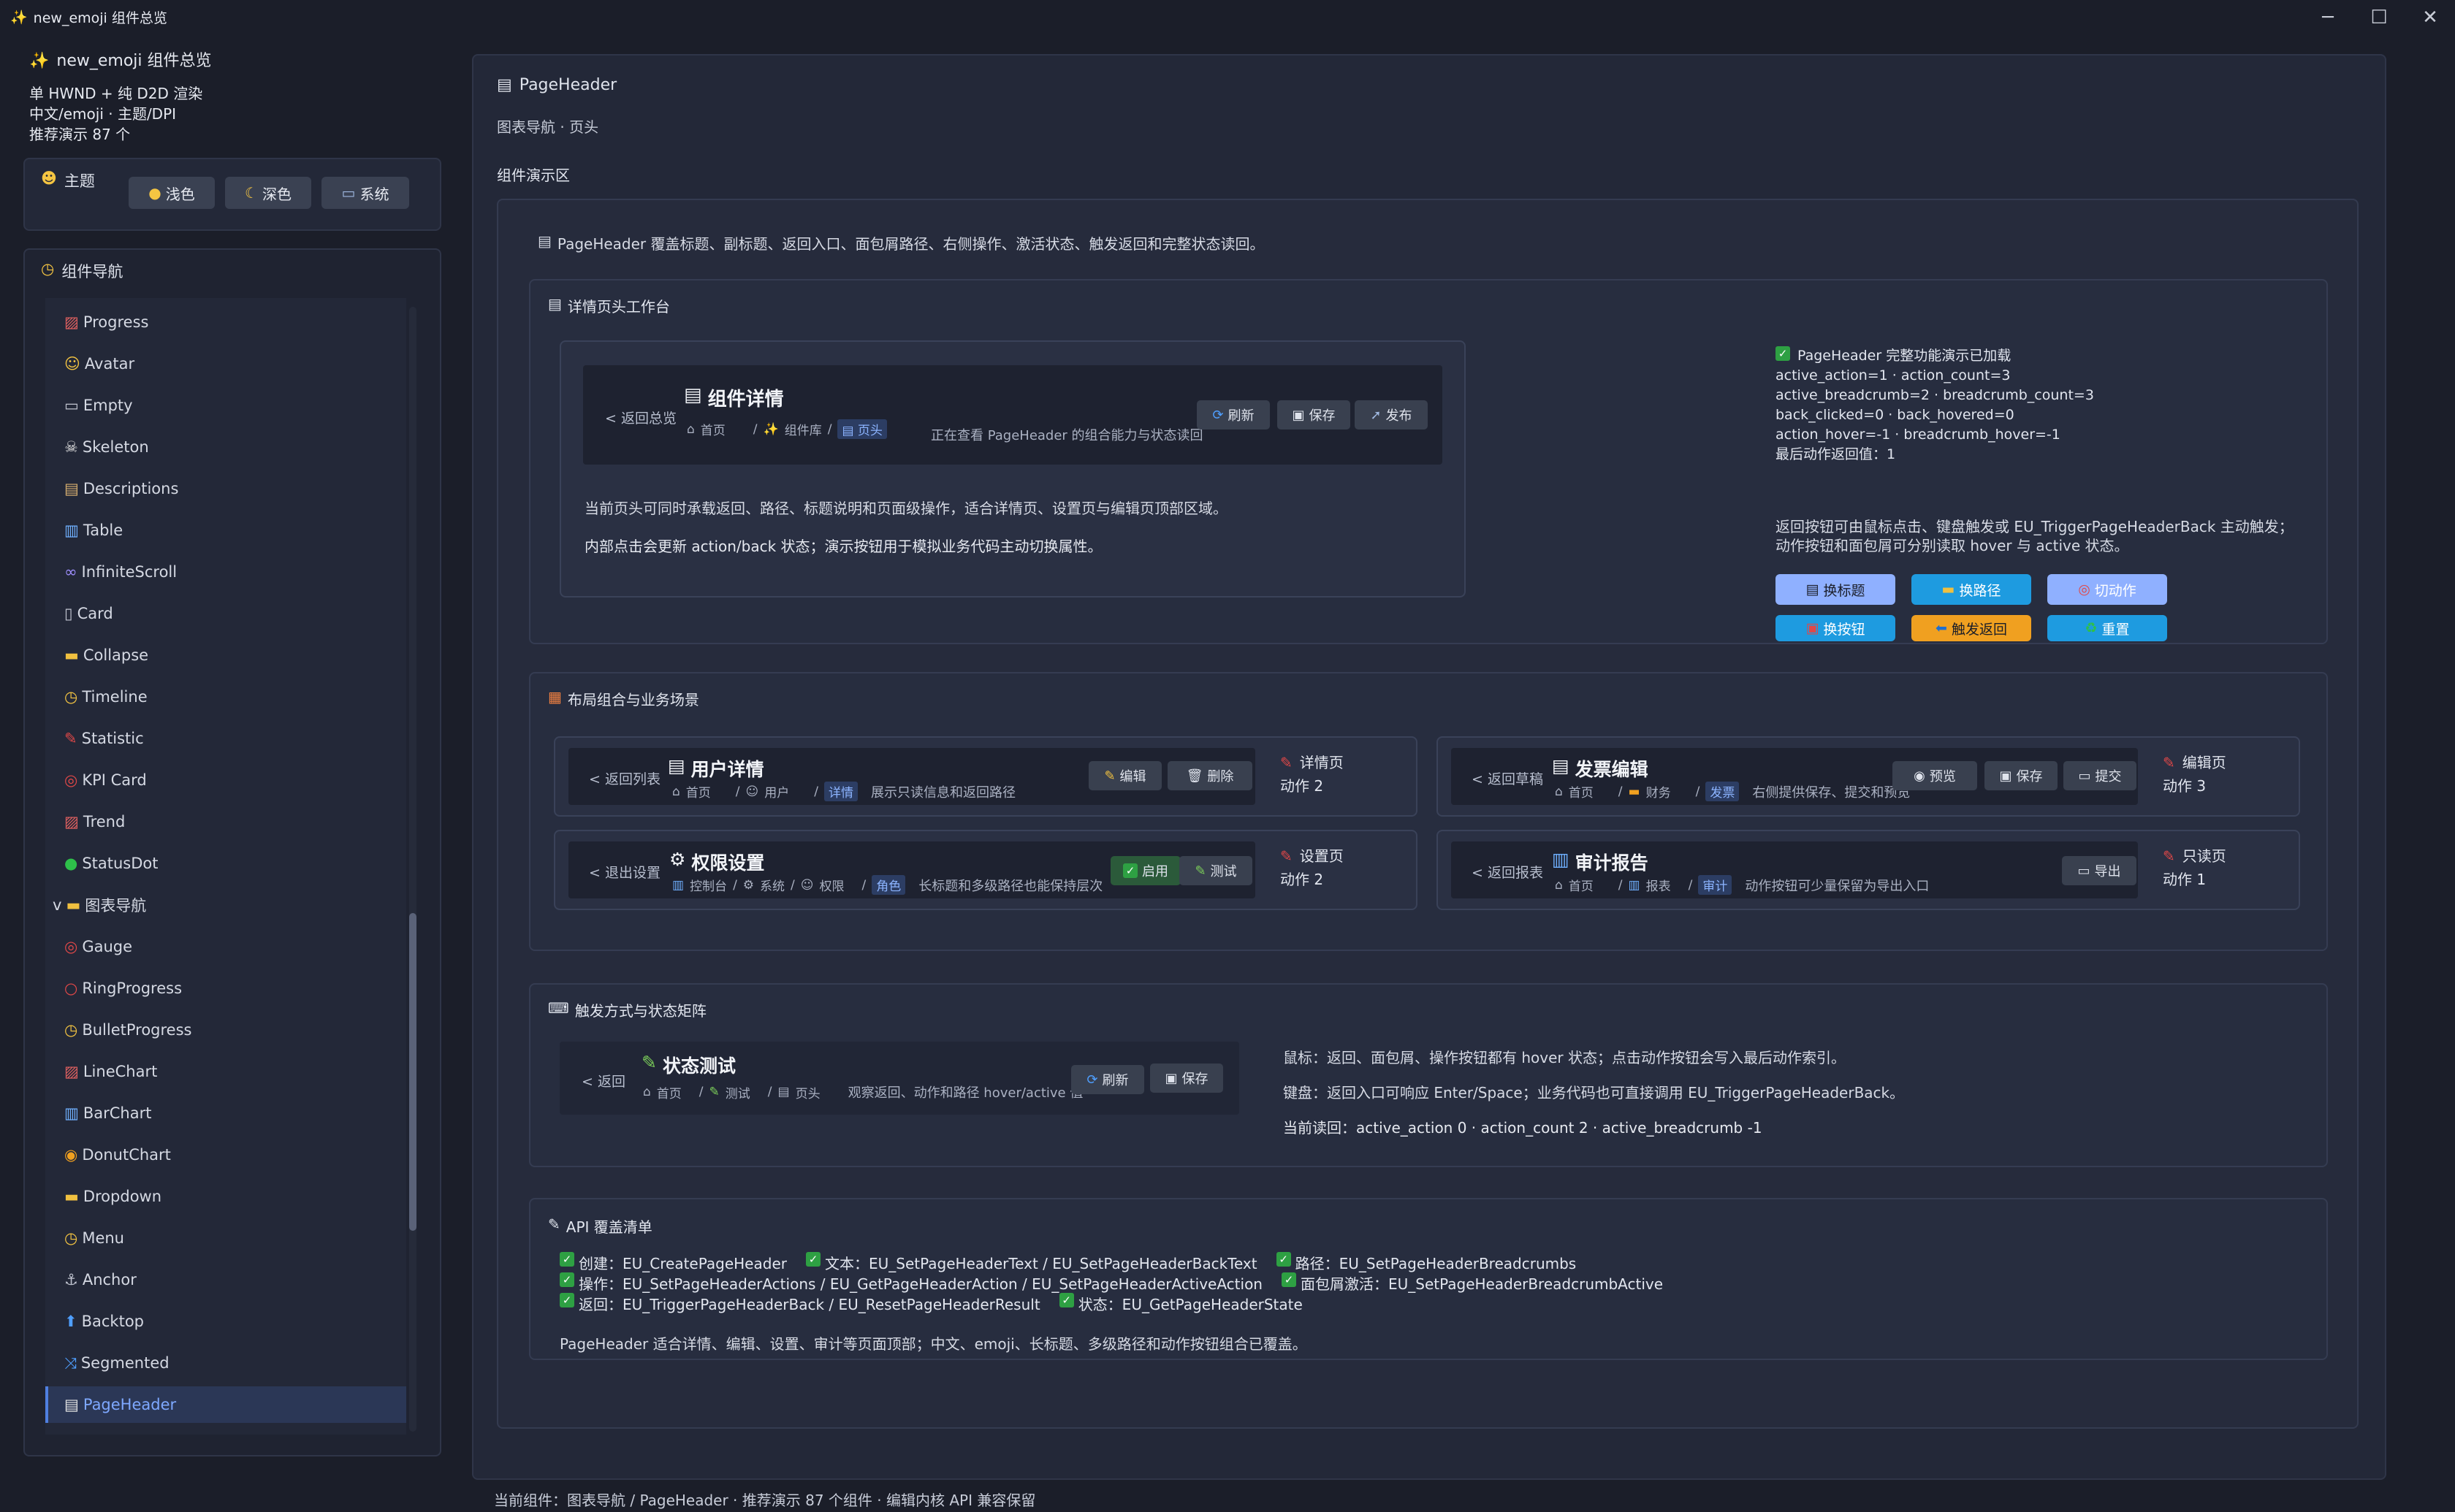  I want to click on back-button: < 返回草稿, so click(1507, 778).